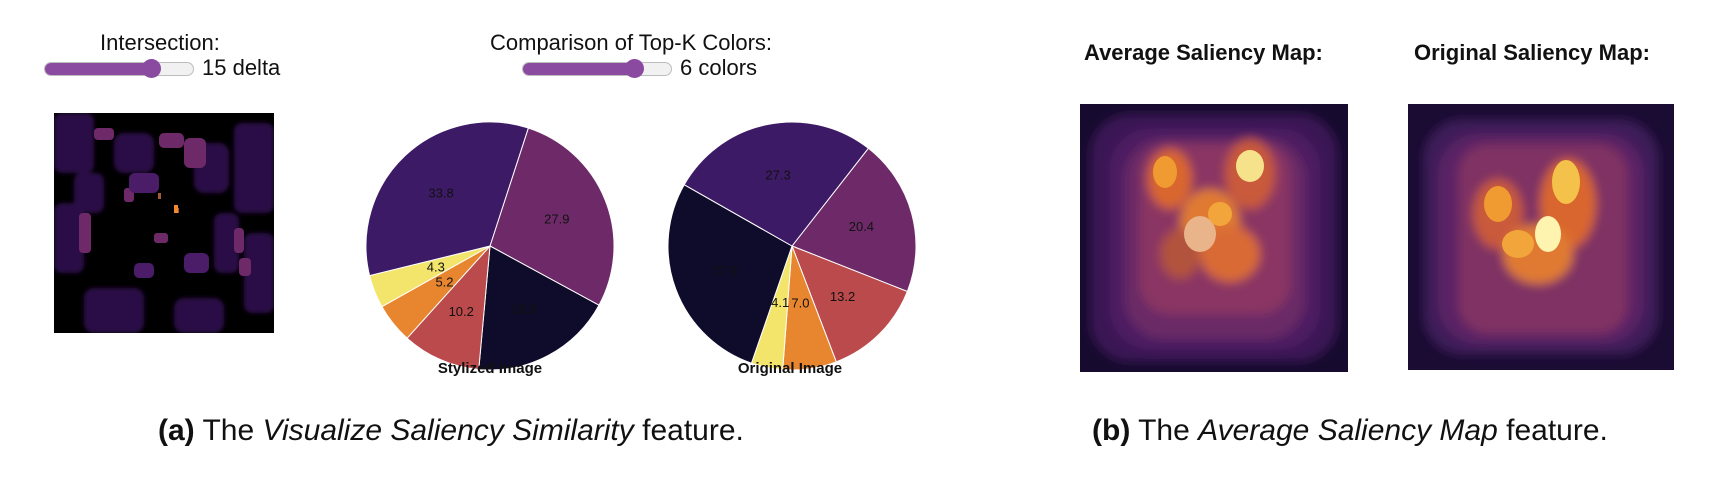  I want to click on average-saliency-map-image, so click(1214, 238).